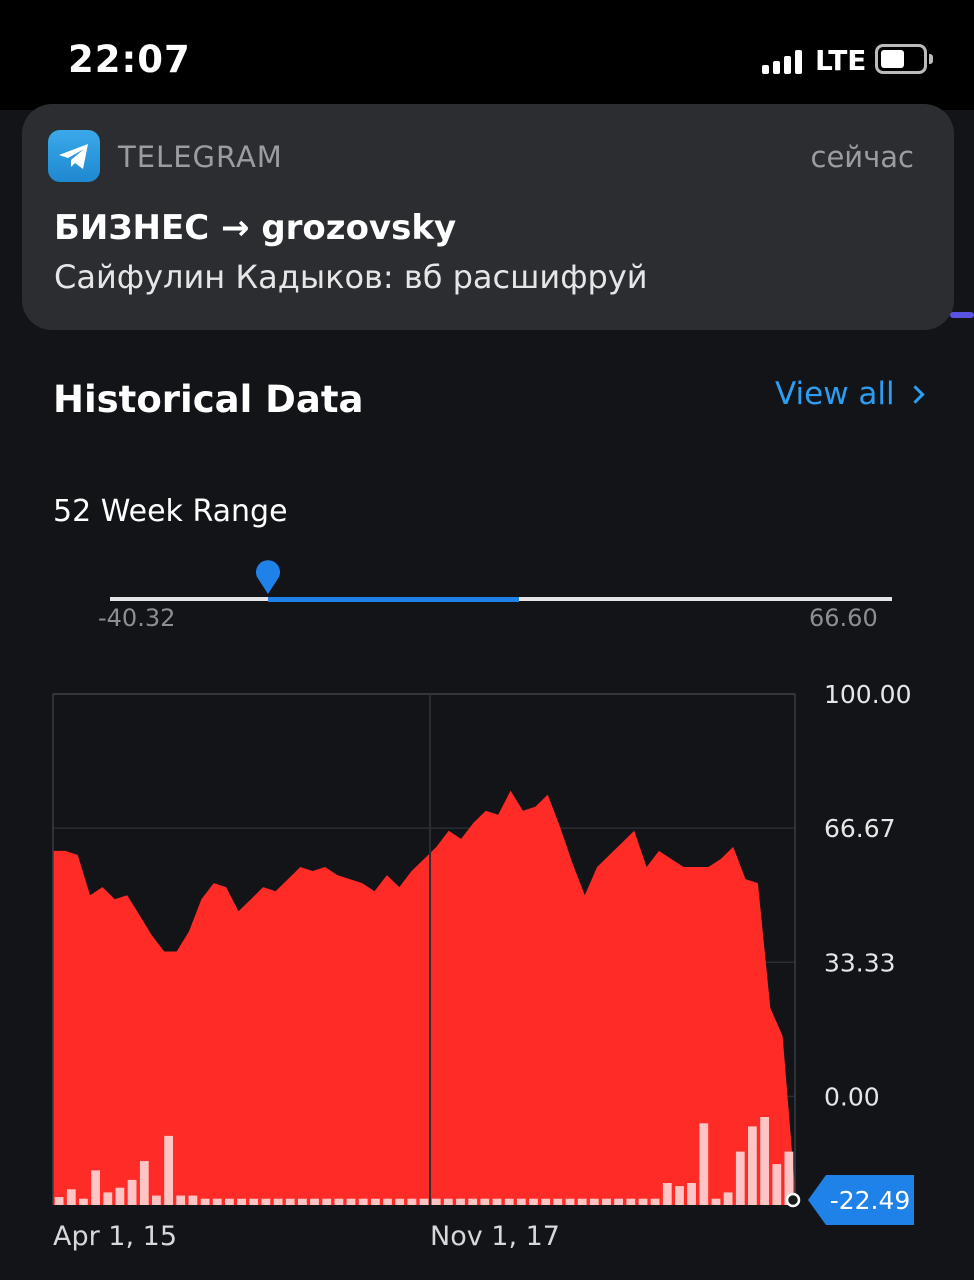 The width and height of the screenshot is (974, 1280). Describe the element at coordinates (962, 315) in the screenshot. I see `underlying-tab-indicator` at that location.